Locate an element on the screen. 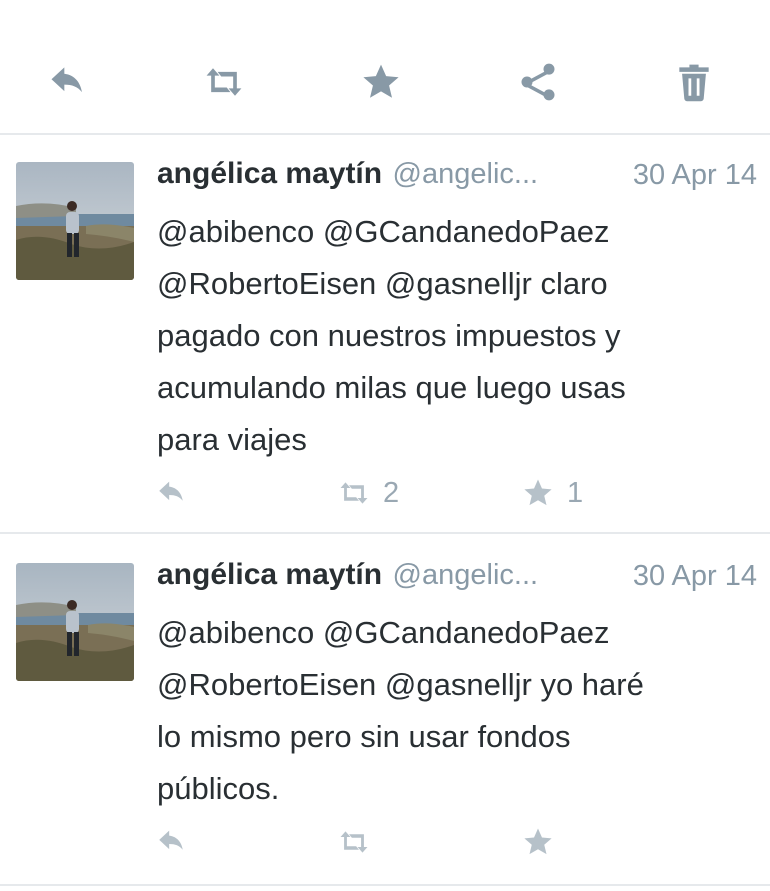 Image resolution: width=770 pixels, height=891 pixels. tweet-text-line: para viajes is located at coordinates (232, 439).